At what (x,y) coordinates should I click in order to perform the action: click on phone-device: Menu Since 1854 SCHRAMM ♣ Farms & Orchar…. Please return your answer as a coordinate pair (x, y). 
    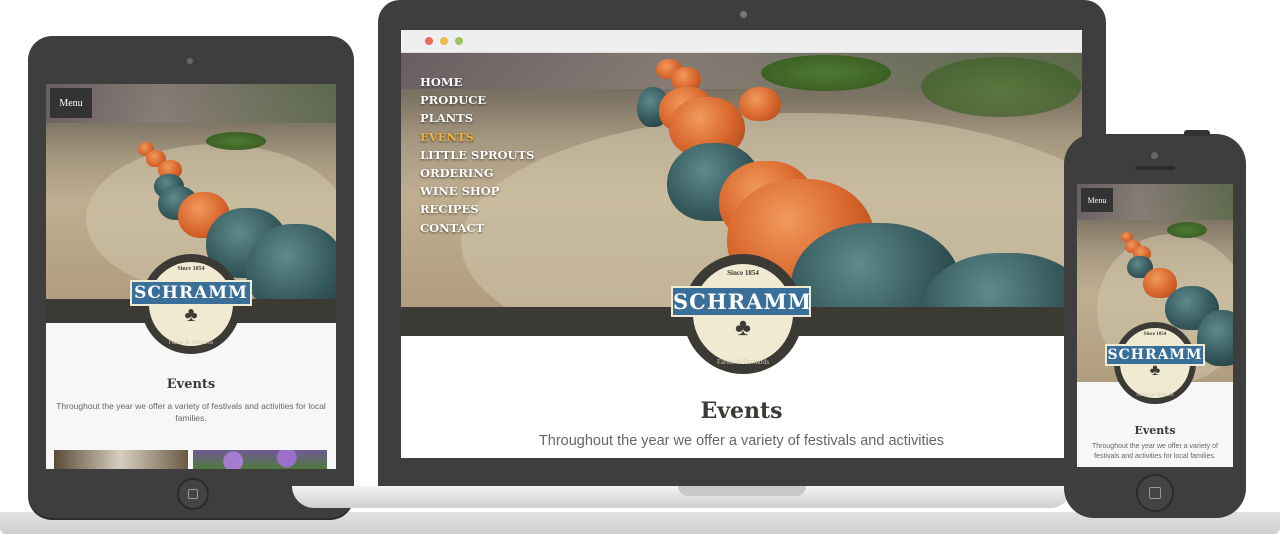
    Looking at the image, I should click on (1155, 324).